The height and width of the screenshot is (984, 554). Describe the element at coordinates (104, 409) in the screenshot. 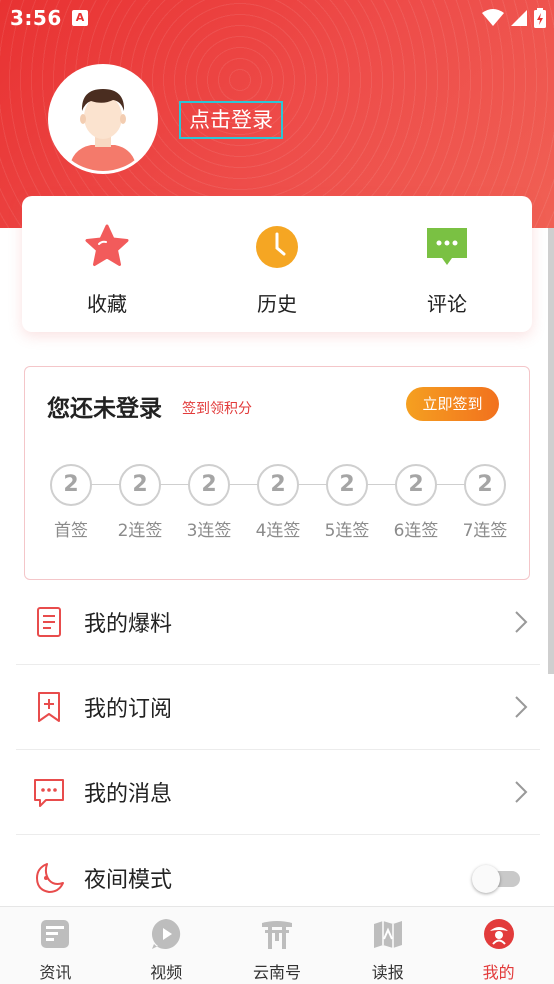

I see `checkin-title: 您还未登录` at that location.